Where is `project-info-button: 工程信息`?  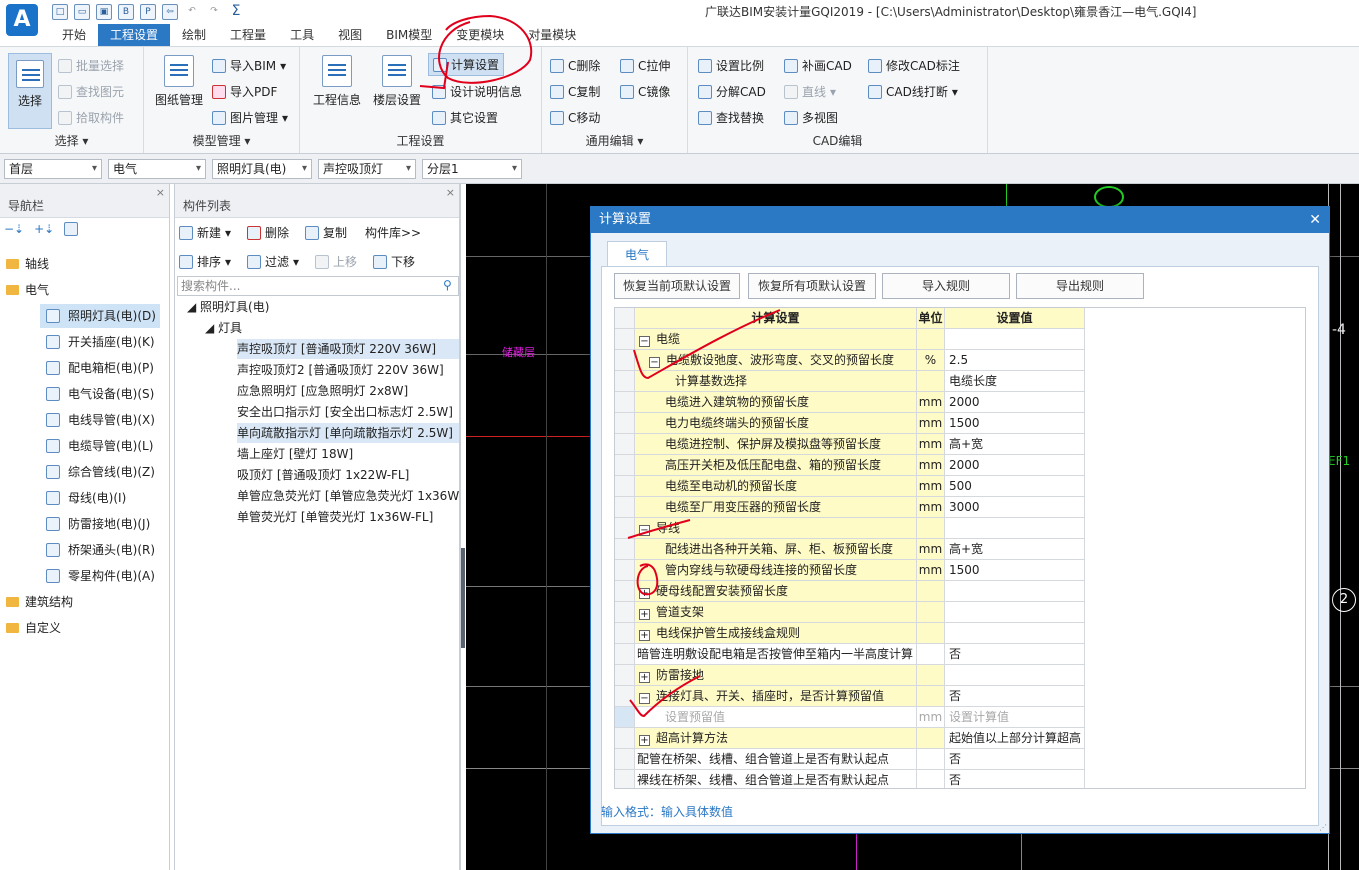 project-info-button: 工程信息 is located at coordinates (337, 81).